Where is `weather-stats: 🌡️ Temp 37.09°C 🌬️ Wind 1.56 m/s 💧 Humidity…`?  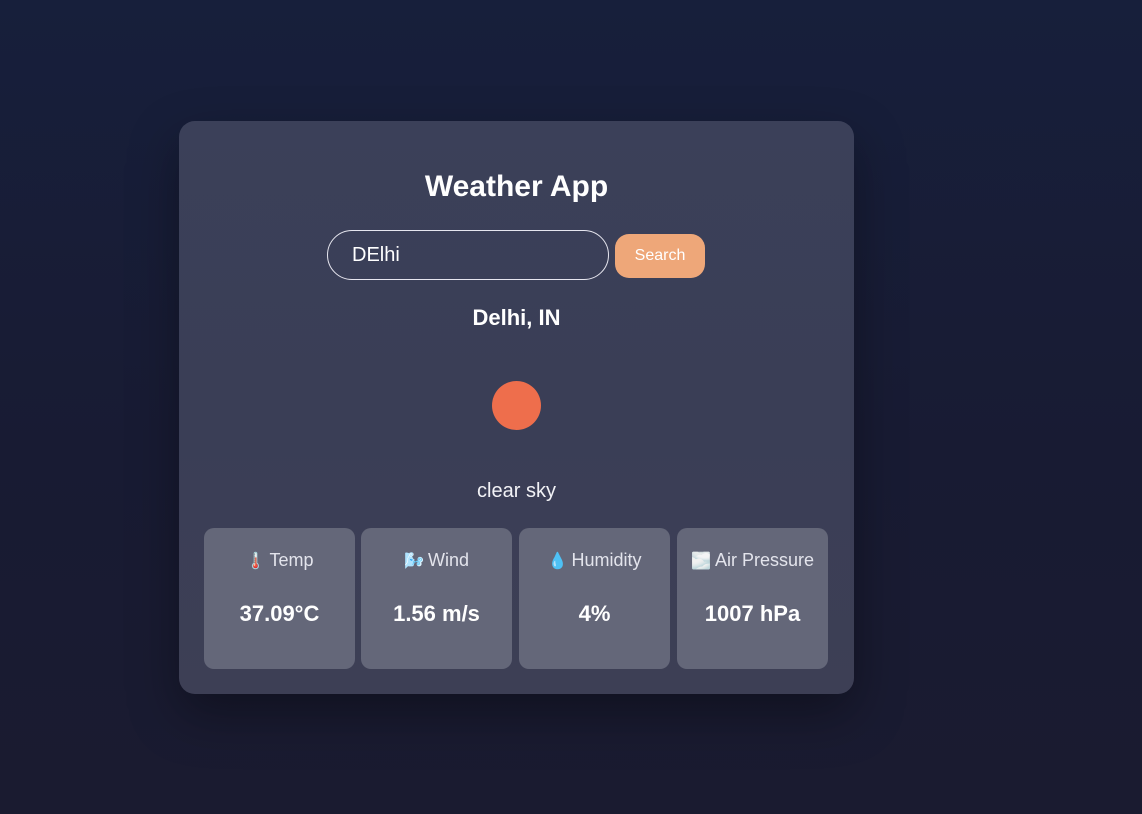
weather-stats: 🌡️ Temp 37.09°C 🌬️ Wind 1.56 m/s 💧 Humidity… is located at coordinates (516, 598).